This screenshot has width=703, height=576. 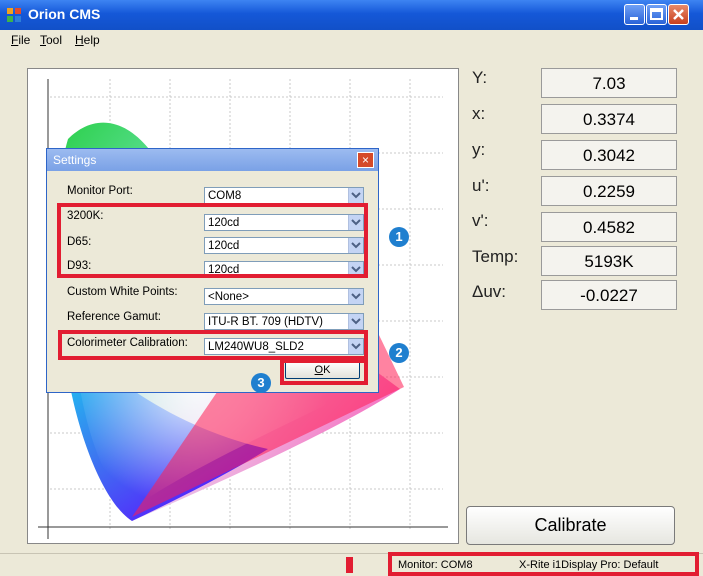 I want to click on maximize-button, so click(x=656, y=14).